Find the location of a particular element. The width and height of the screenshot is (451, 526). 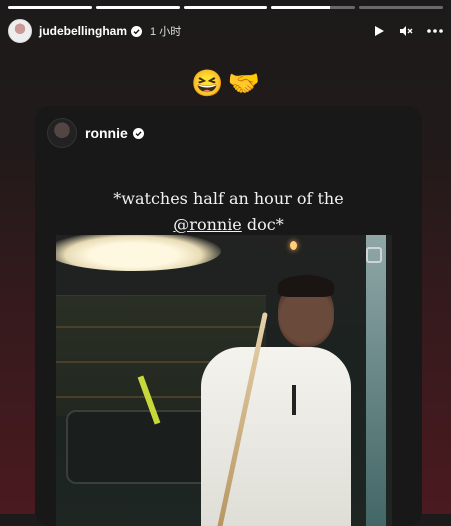

ceiling-light is located at coordinates (293, 245).